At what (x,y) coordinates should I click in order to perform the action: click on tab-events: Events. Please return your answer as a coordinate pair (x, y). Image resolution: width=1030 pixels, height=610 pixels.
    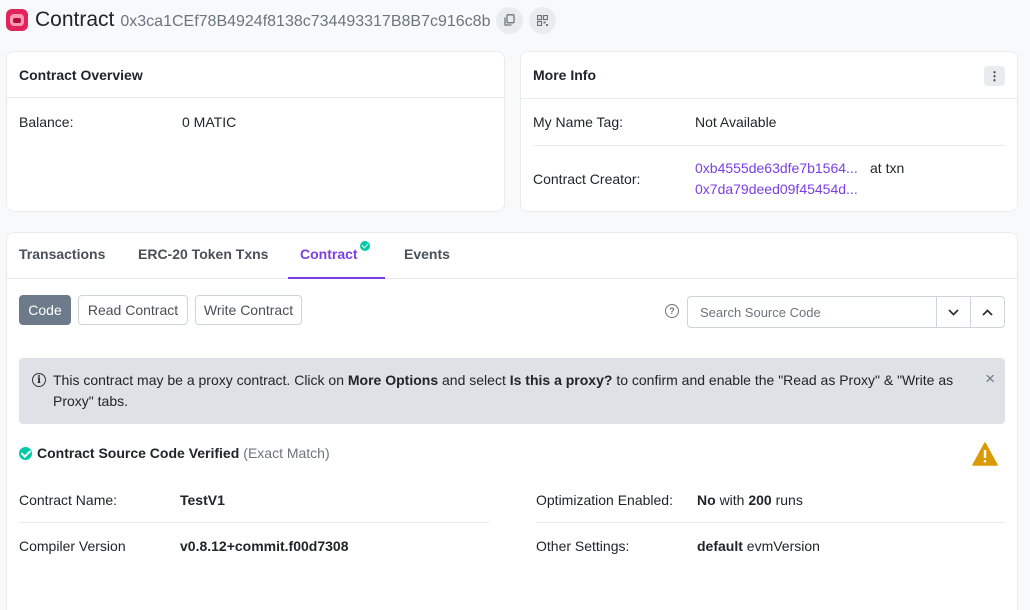
    Looking at the image, I should click on (427, 256).